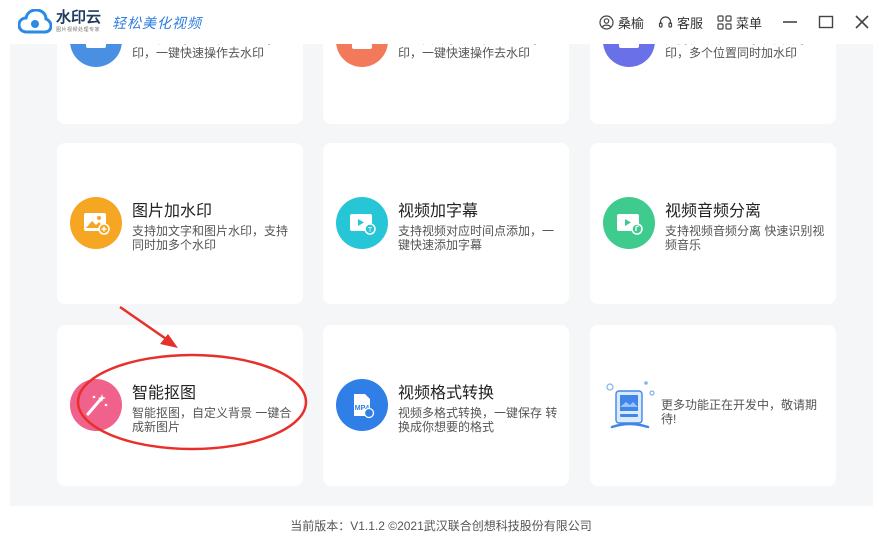 This screenshot has height=542, width=882. I want to click on card-title: 视频音频分离, so click(713, 211).